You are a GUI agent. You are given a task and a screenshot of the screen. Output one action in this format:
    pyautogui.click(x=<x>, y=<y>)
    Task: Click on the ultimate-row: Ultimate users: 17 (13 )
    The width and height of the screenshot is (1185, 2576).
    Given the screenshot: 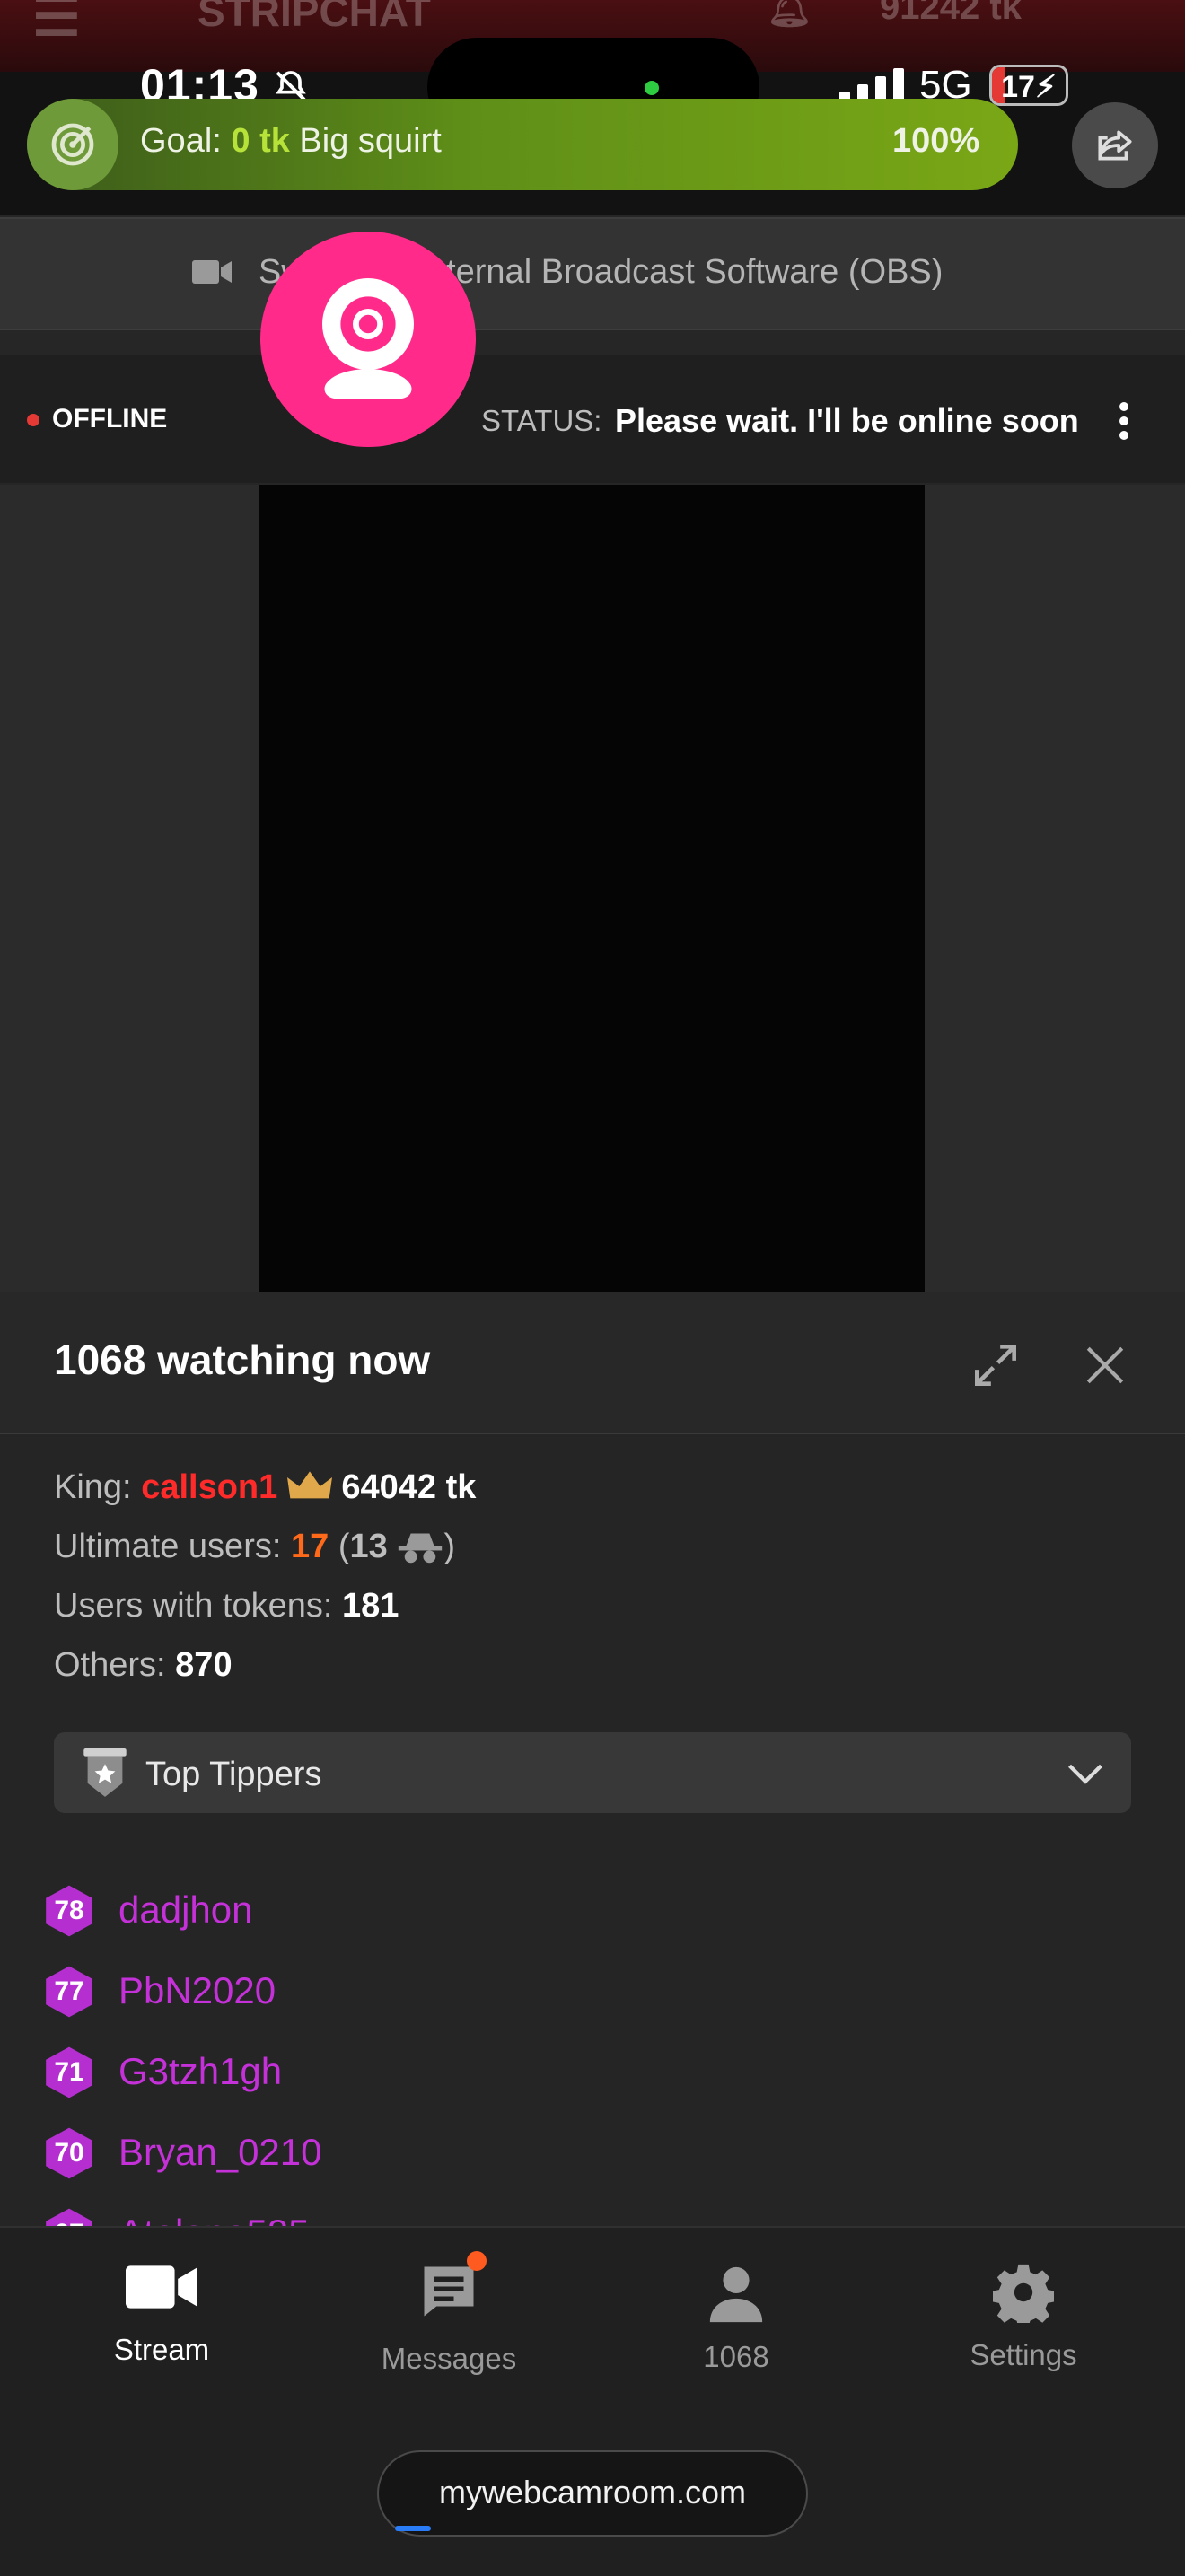 What is the action you would take?
    pyautogui.click(x=254, y=1546)
    